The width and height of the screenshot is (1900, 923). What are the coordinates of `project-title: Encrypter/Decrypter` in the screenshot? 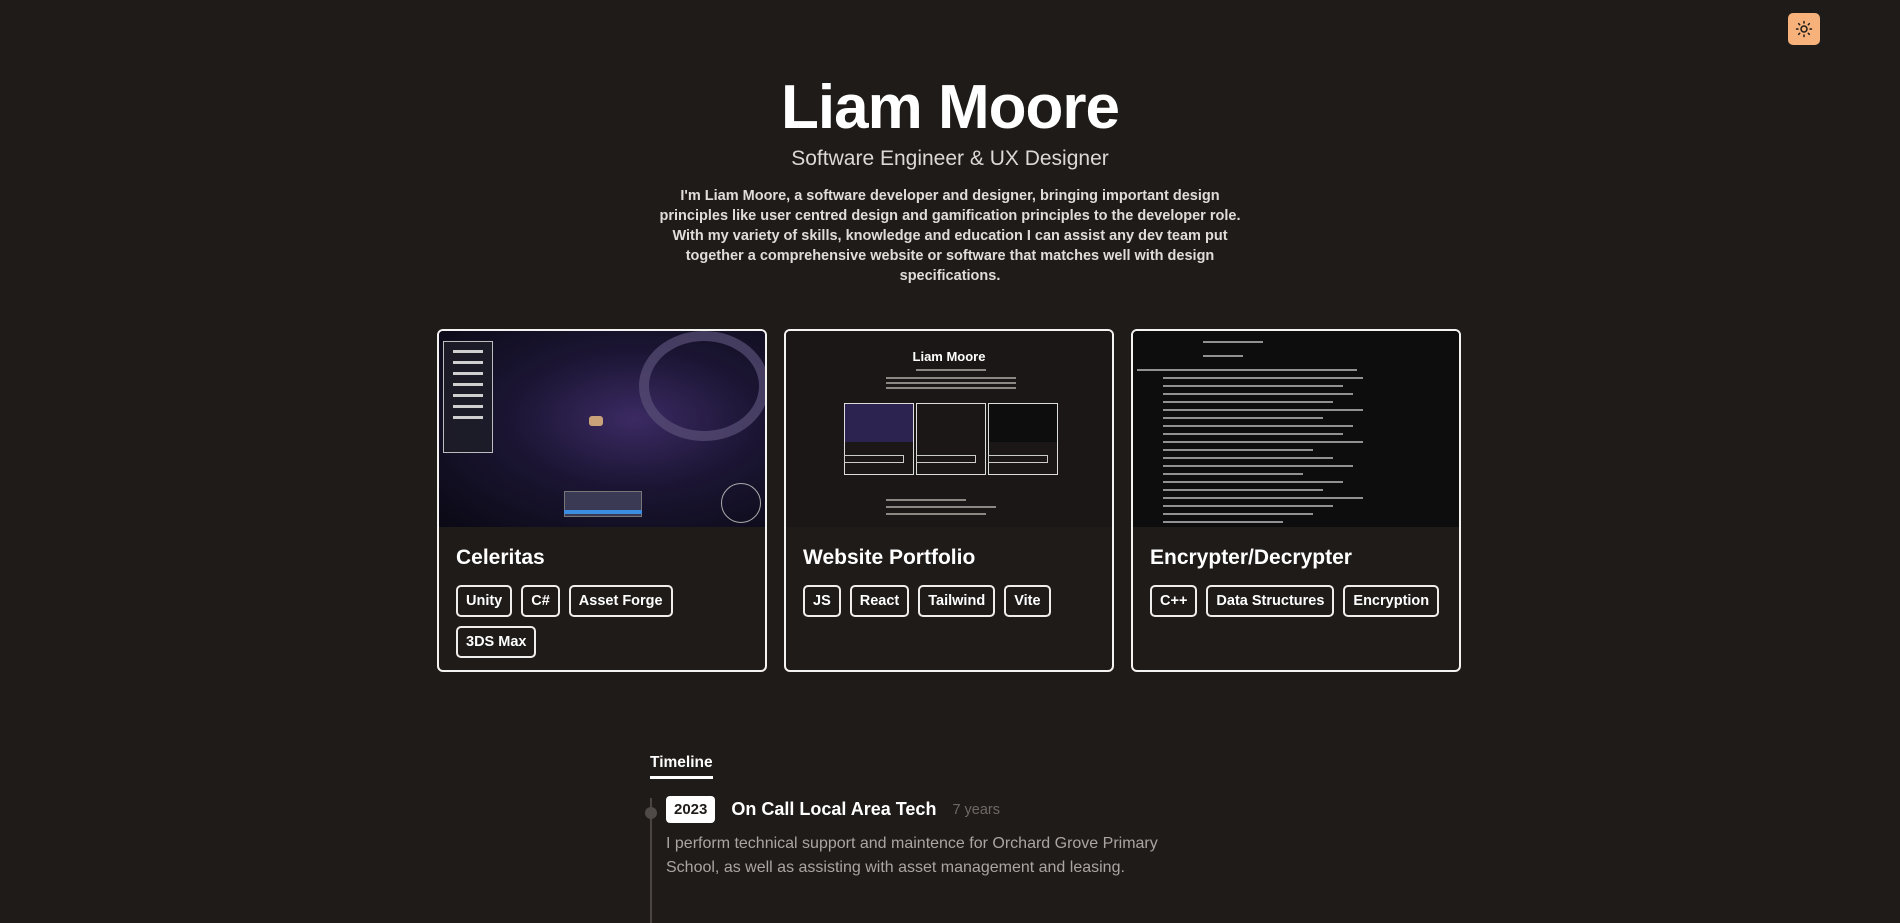 It's located at (1251, 557).